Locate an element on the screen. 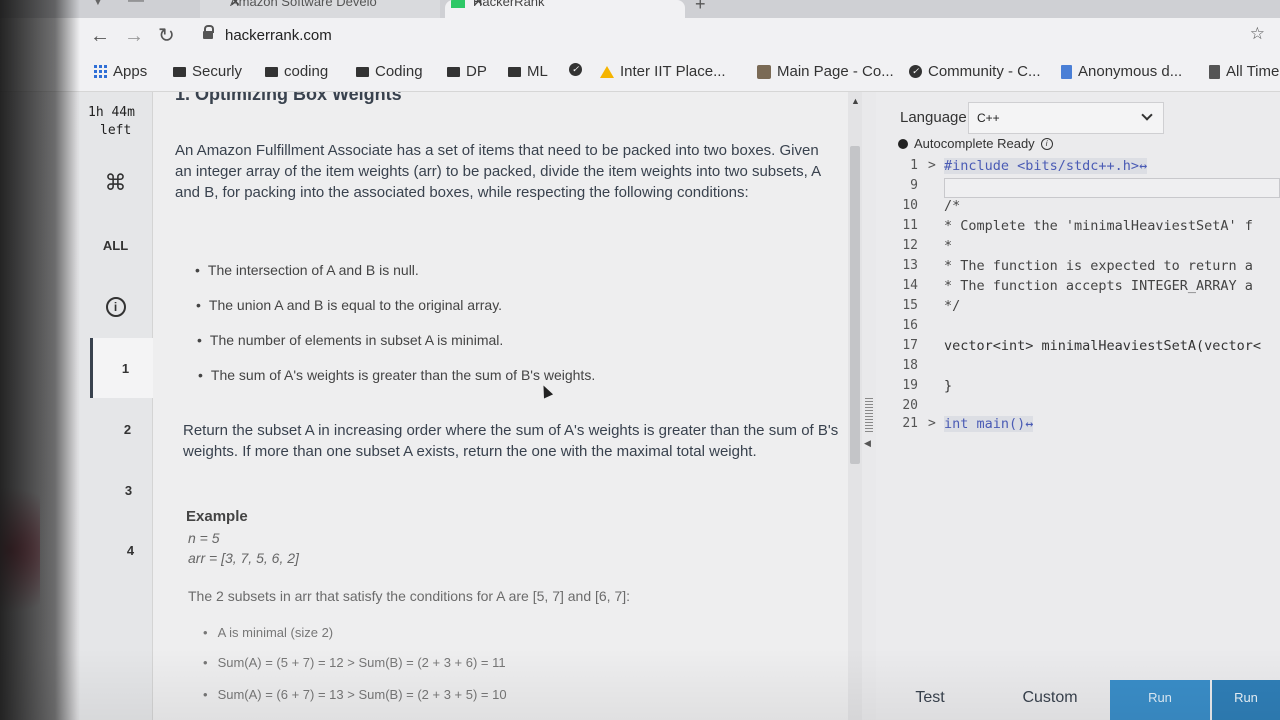 This screenshot has width=1280, height=720. bookmark-label: ML is located at coordinates (537, 71).